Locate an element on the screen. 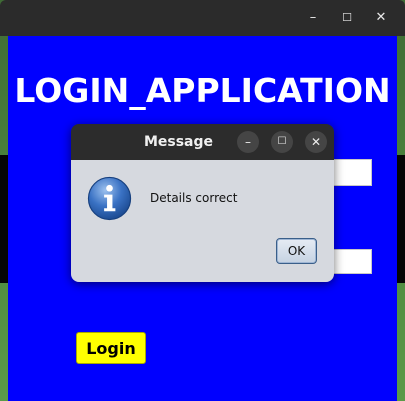 This screenshot has width=405, height=401. dialog-message: Details correct is located at coordinates (194, 198).